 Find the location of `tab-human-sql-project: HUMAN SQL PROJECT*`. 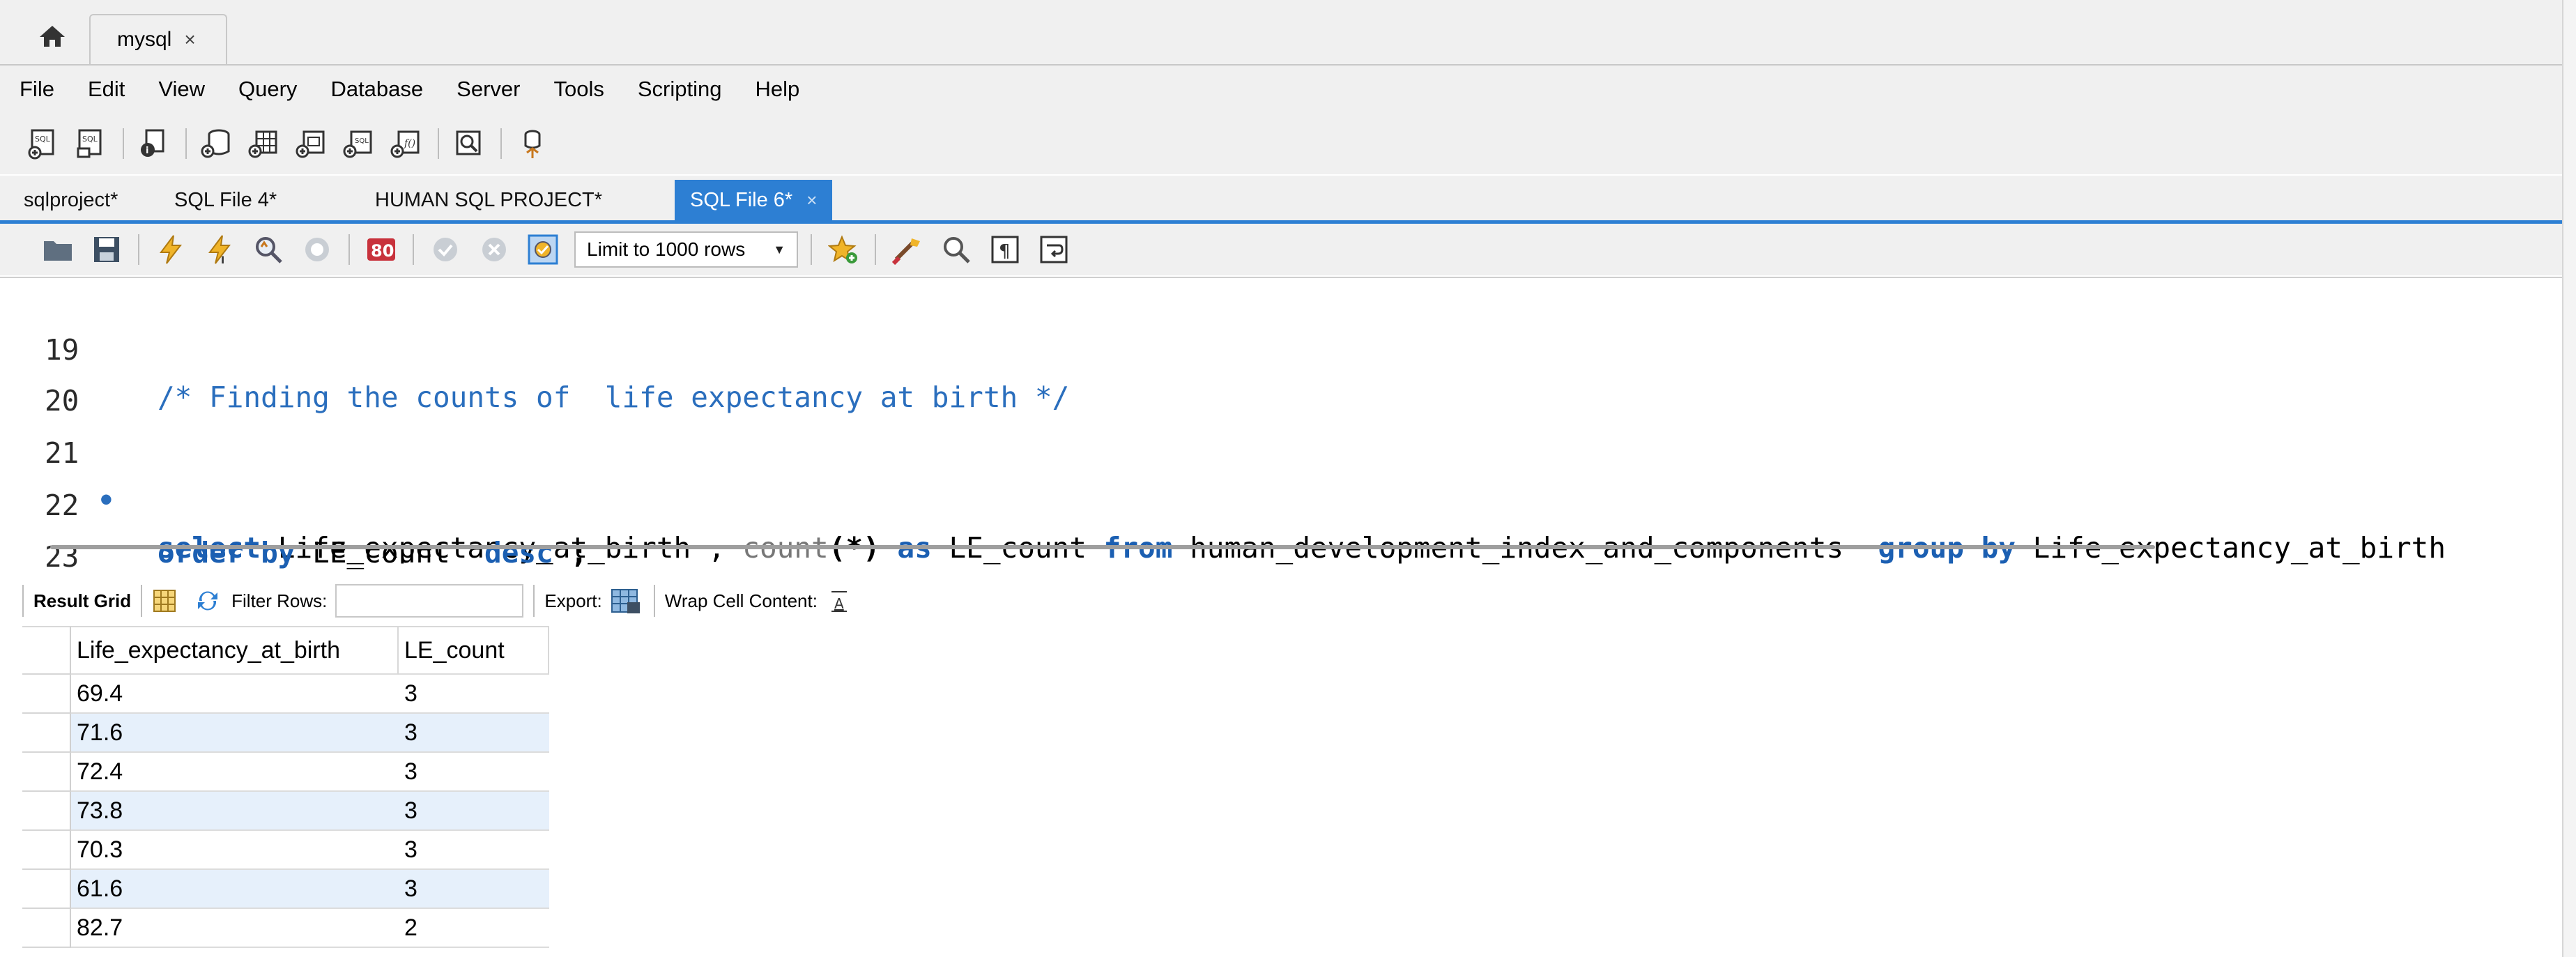

tab-human-sql-project: HUMAN SQL PROJECT* is located at coordinates (488, 200).